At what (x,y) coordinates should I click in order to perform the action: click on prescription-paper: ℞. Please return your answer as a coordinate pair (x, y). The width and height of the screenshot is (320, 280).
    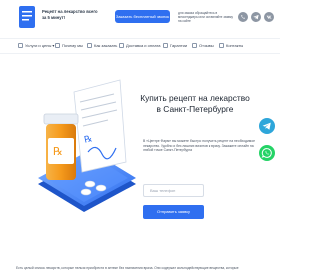
    Looking at the image, I should click on (100, 126).